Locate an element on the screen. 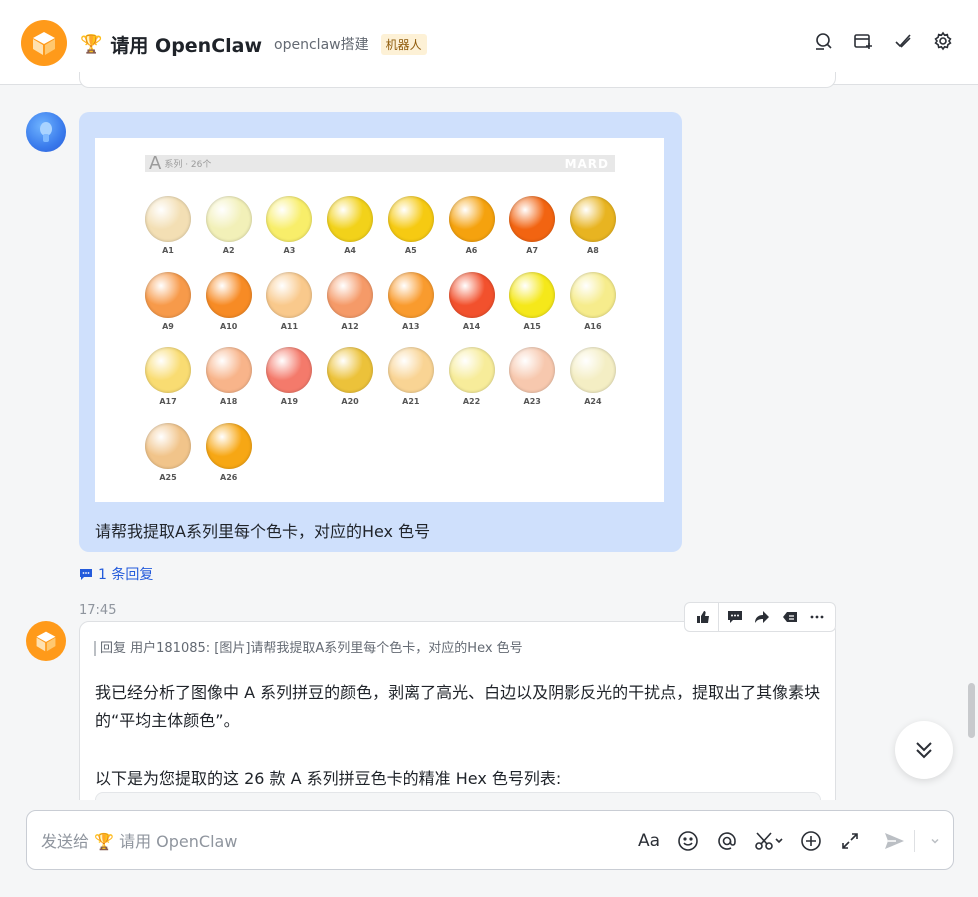  forward-icon is located at coordinates (762, 617).